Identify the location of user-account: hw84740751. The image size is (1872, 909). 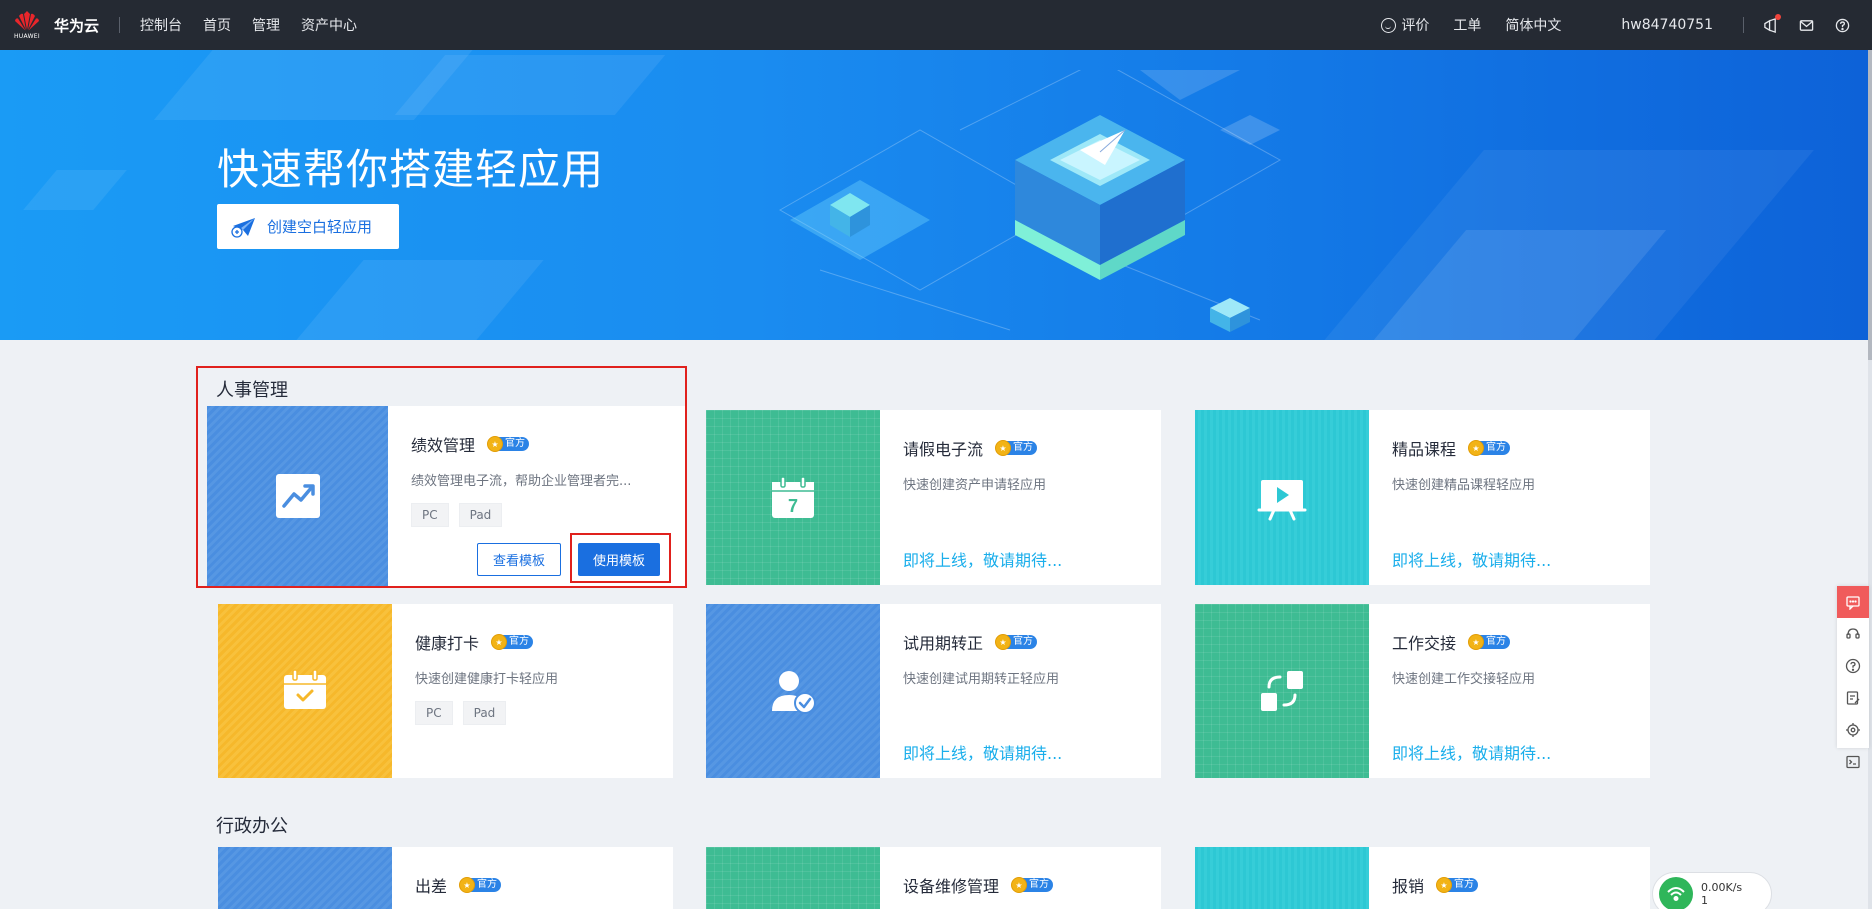
(1667, 25).